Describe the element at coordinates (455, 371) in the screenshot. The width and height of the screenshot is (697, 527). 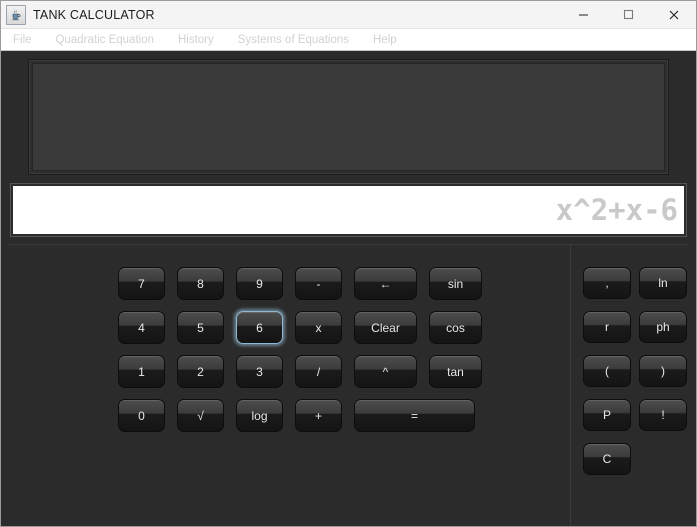
I see `key-tan: tan` at that location.